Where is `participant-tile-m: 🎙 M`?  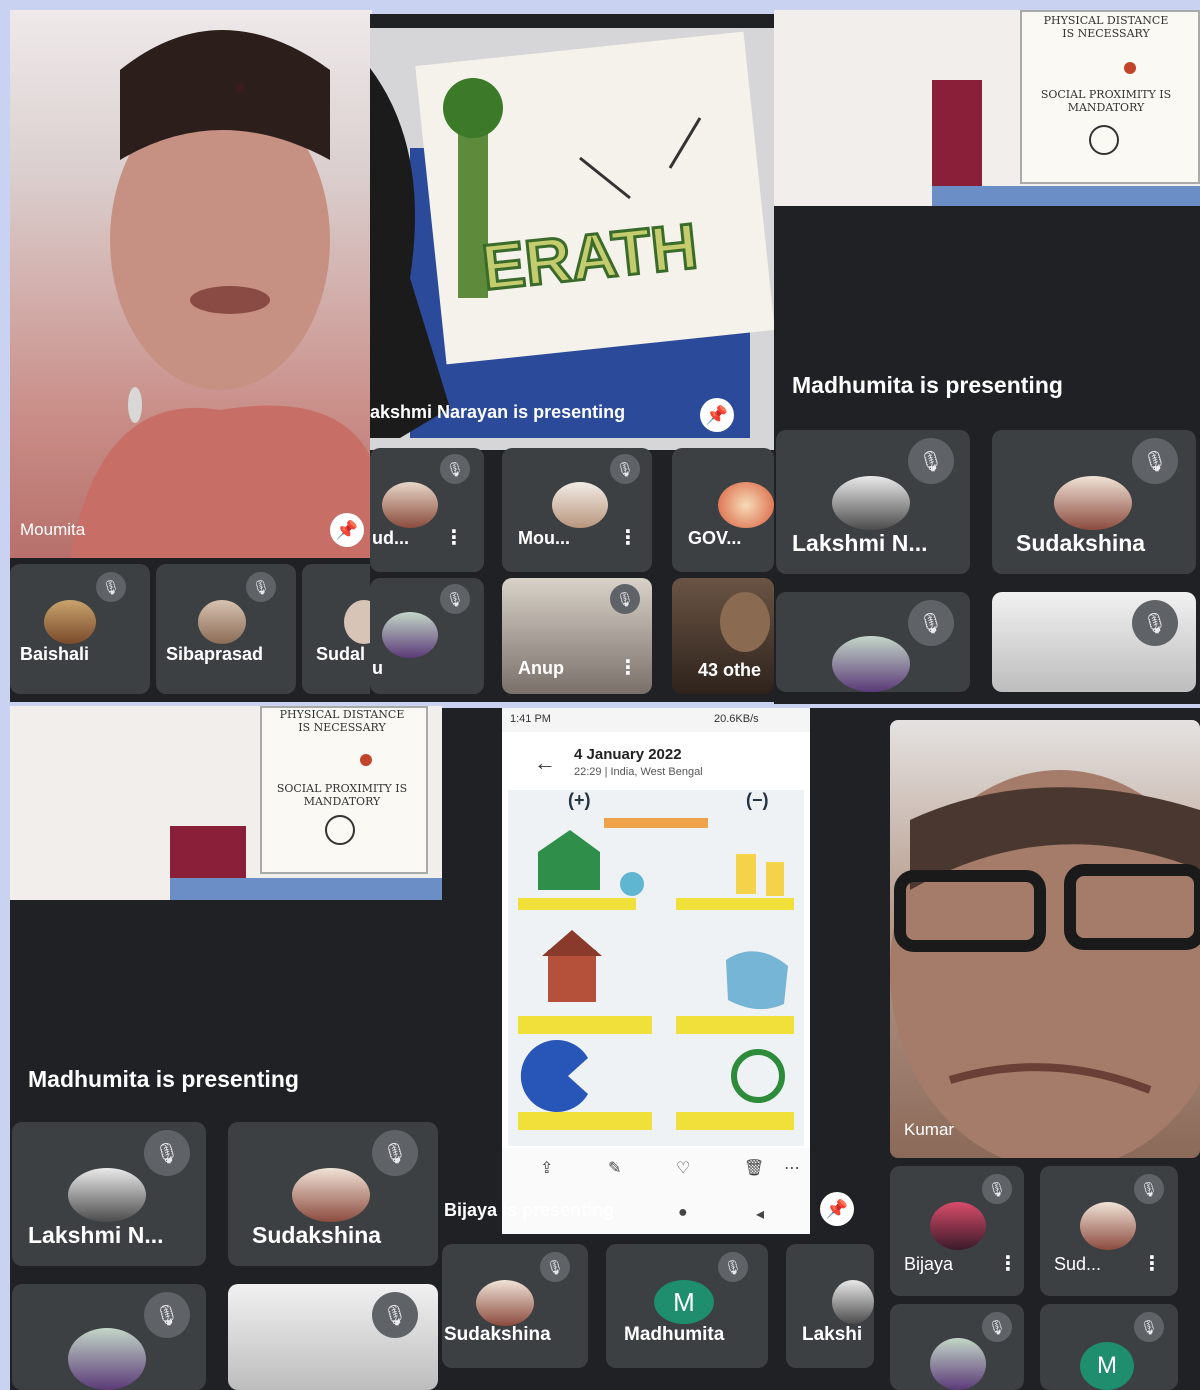 participant-tile-m: 🎙 M is located at coordinates (1109, 1347).